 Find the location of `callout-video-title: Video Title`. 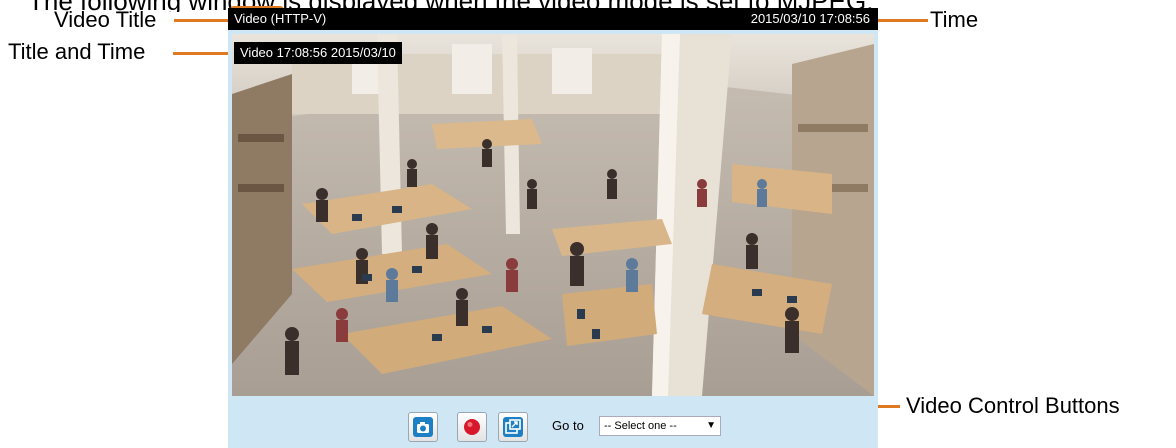

callout-video-title: Video Title is located at coordinates (105, 19).